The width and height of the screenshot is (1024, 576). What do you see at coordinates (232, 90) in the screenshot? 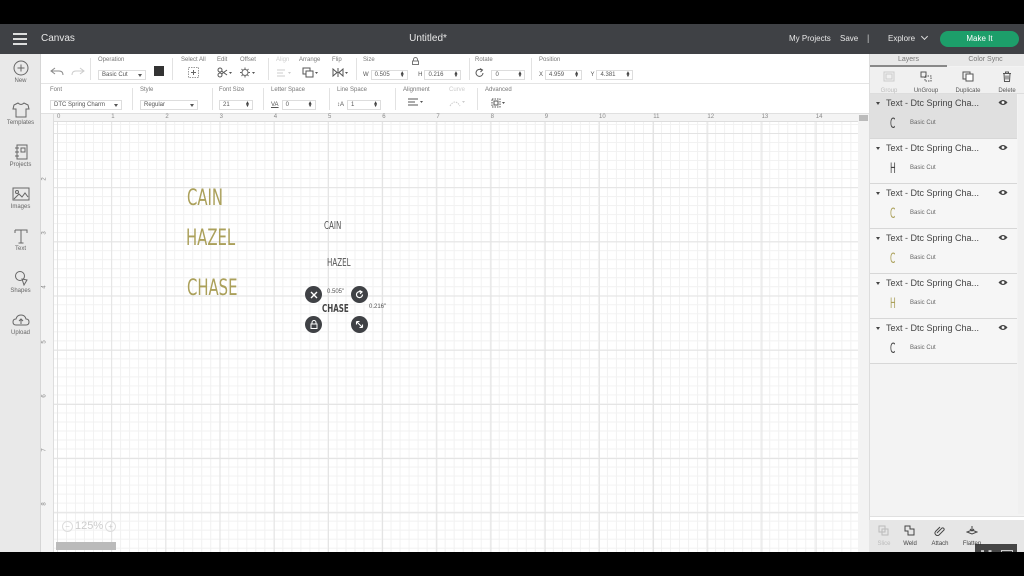
I see `font-size-label: Font Size` at bounding box center [232, 90].